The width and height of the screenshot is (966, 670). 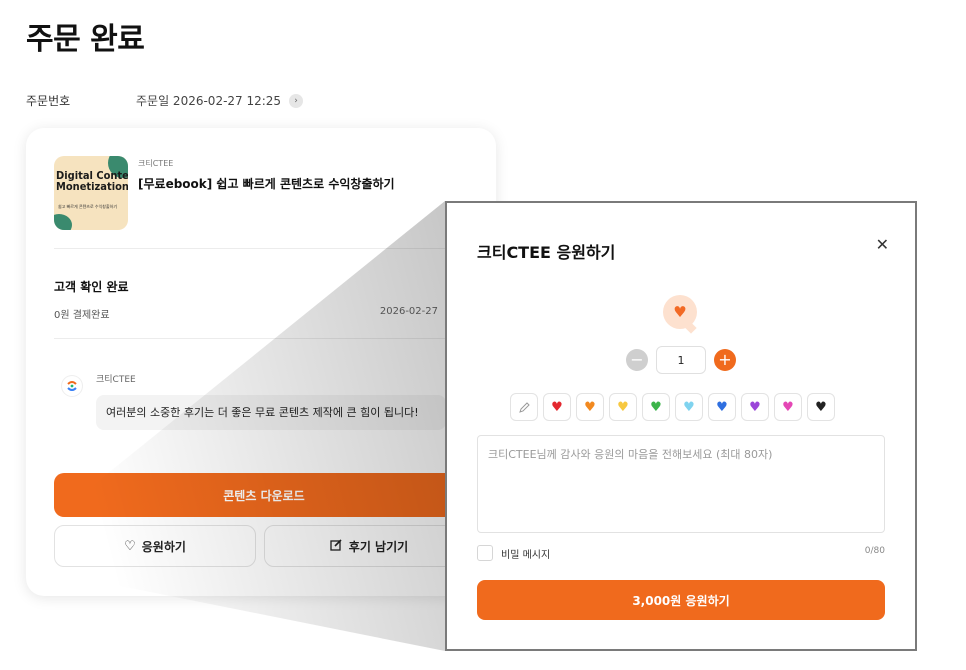 I want to click on status-title: 고객 확인 완료, so click(x=91, y=287).